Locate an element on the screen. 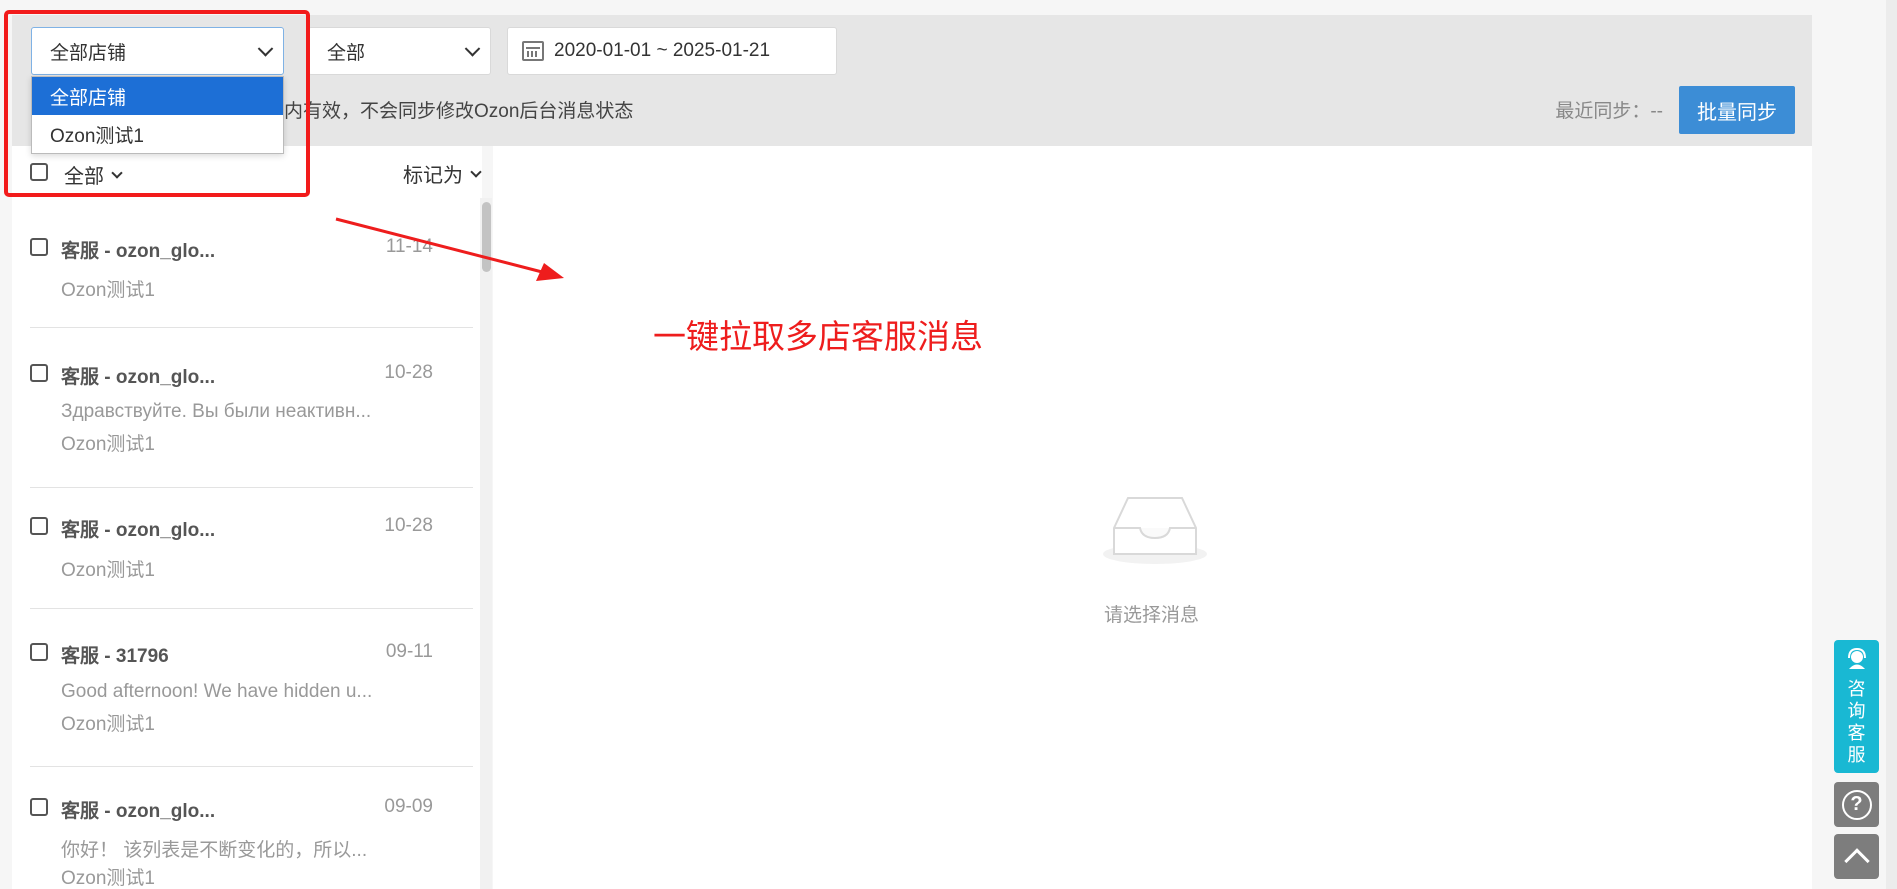  shop-select-value: 全部店铺 is located at coordinates (88, 53).